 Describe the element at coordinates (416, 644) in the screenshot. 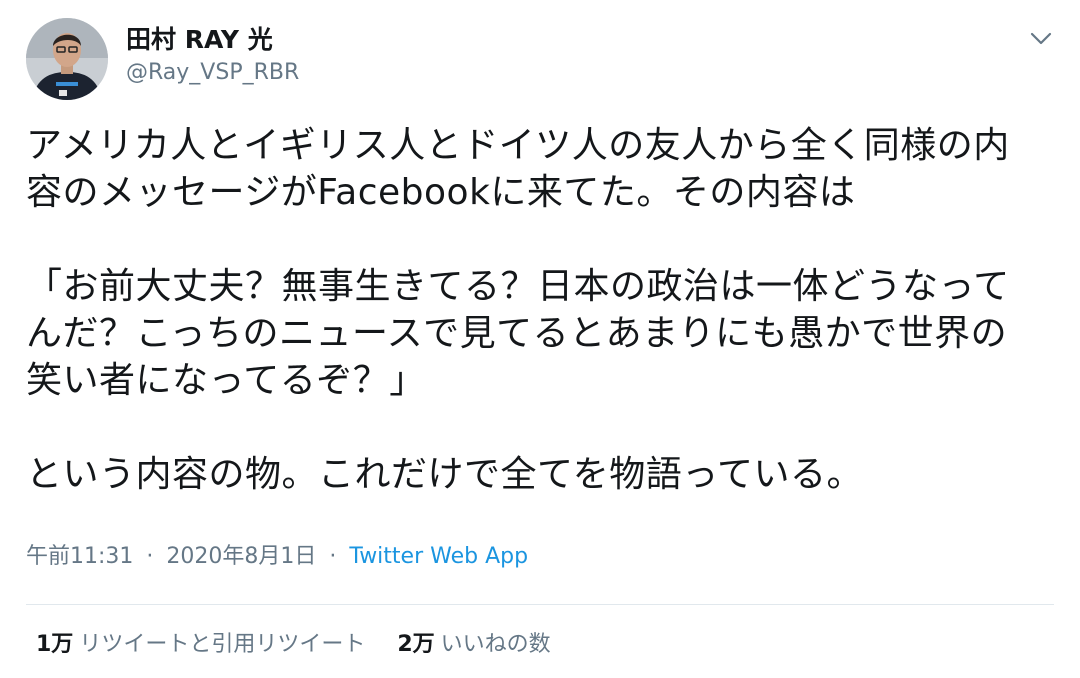

I see `likes-count: 2万` at that location.